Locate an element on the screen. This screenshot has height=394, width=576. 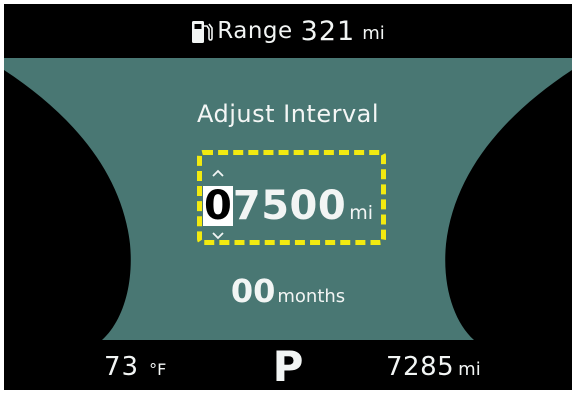
months-unit: months is located at coordinates (311, 296).